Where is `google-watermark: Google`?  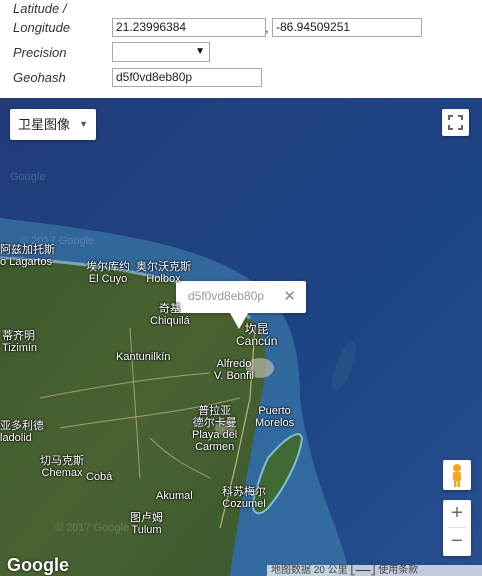 google-watermark: Google is located at coordinates (28, 177).